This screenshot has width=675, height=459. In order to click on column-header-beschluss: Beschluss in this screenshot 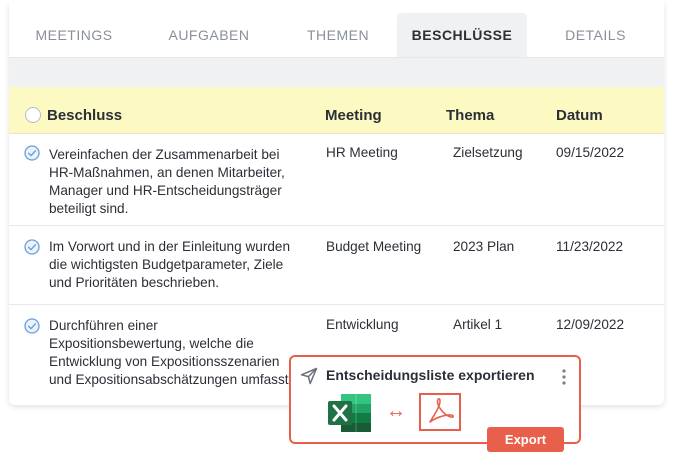, I will do `click(84, 110)`.